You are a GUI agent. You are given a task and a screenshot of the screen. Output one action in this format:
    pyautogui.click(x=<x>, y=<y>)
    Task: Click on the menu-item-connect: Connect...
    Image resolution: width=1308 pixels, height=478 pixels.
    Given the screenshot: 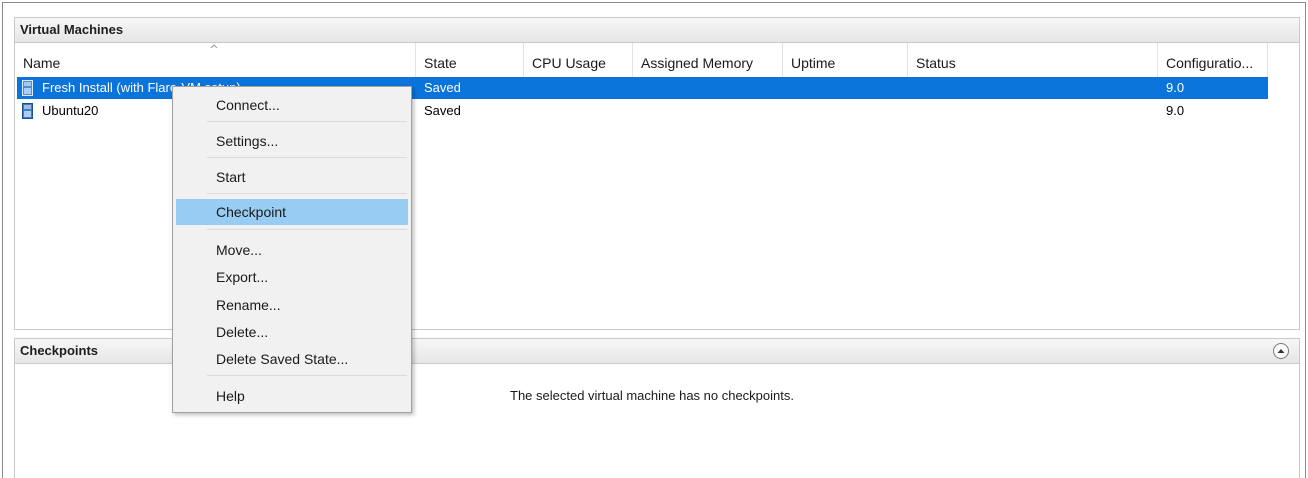 What is the action you would take?
    pyautogui.click(x=292, y=105)
    